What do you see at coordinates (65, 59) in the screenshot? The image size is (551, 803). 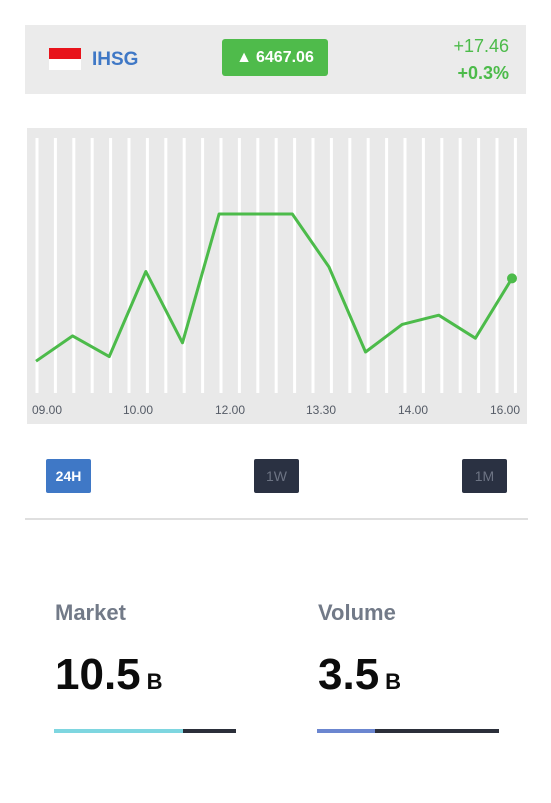 I see `indonesia-flag-icon` at bounding box center [65, 59].